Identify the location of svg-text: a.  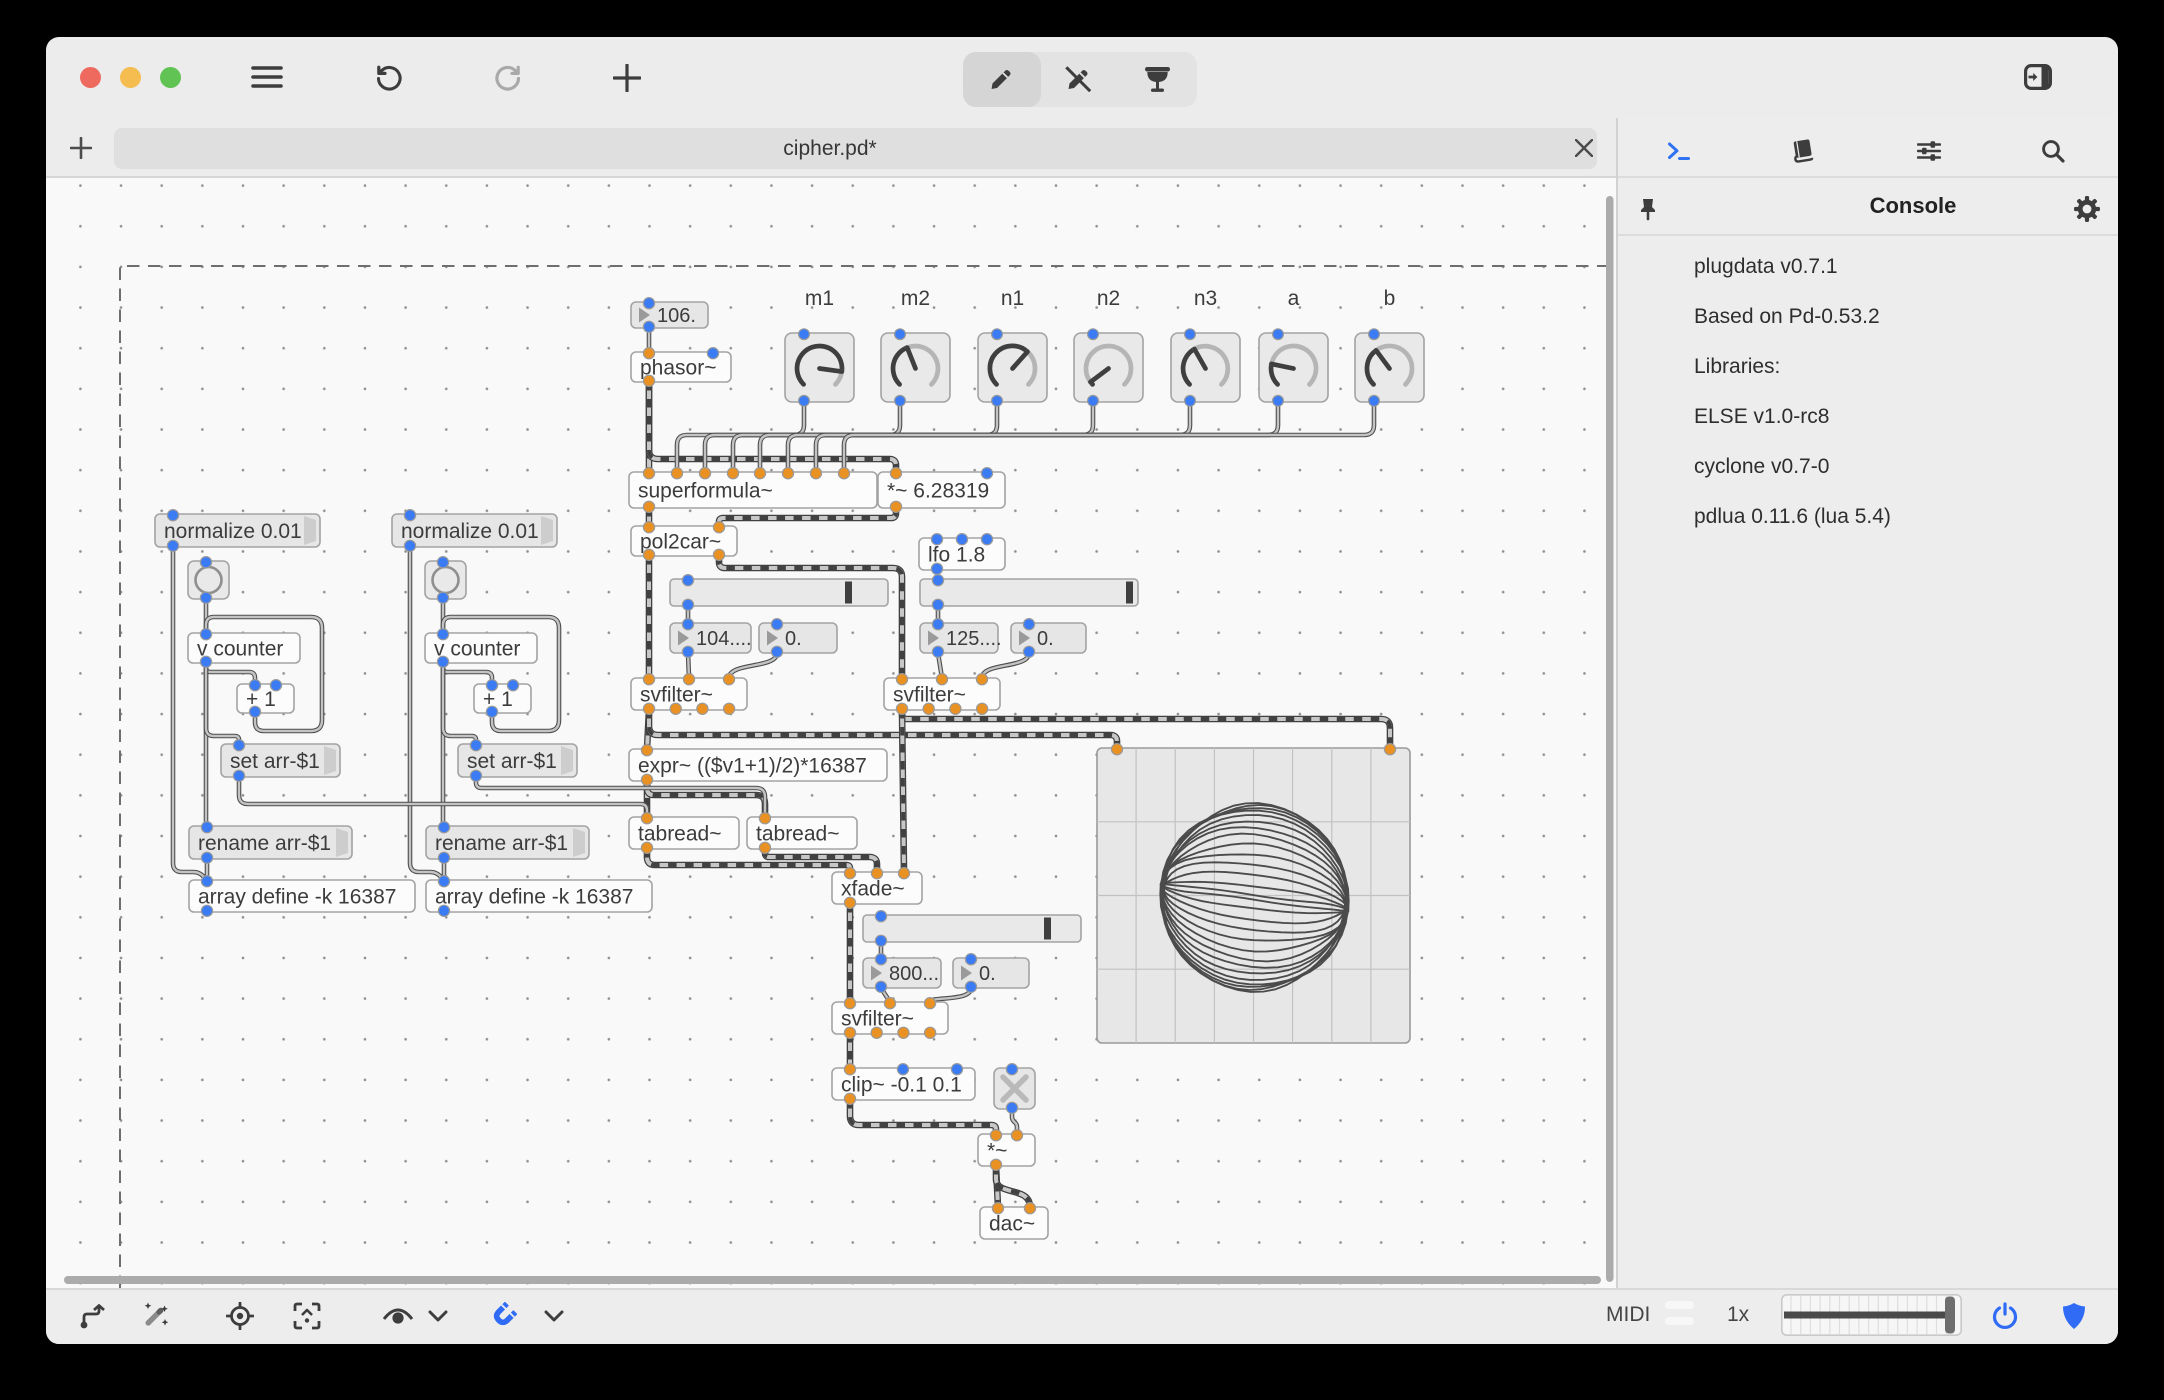
(1294, 298).